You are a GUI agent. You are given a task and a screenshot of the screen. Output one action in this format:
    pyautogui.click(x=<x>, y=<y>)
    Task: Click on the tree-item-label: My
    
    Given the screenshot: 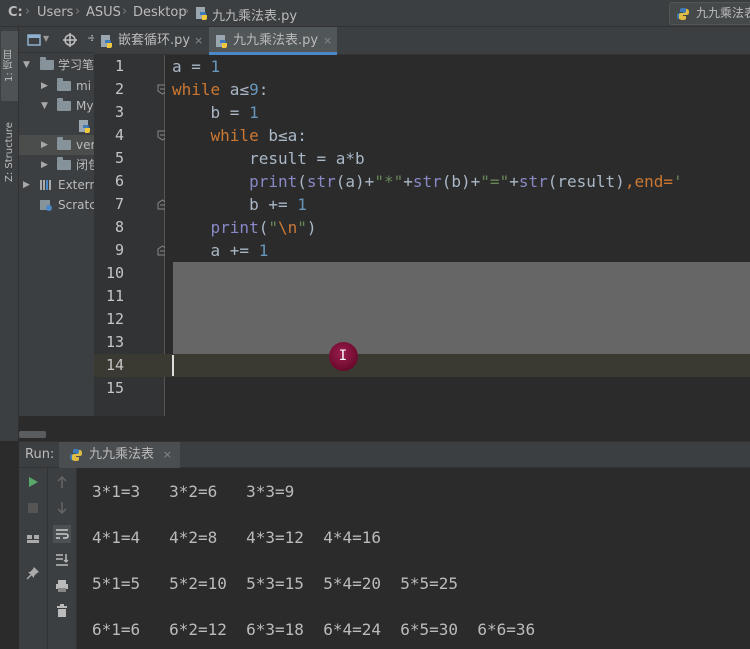 What is the action you would take?
    pyautogui.click(x=85, y=106)
    